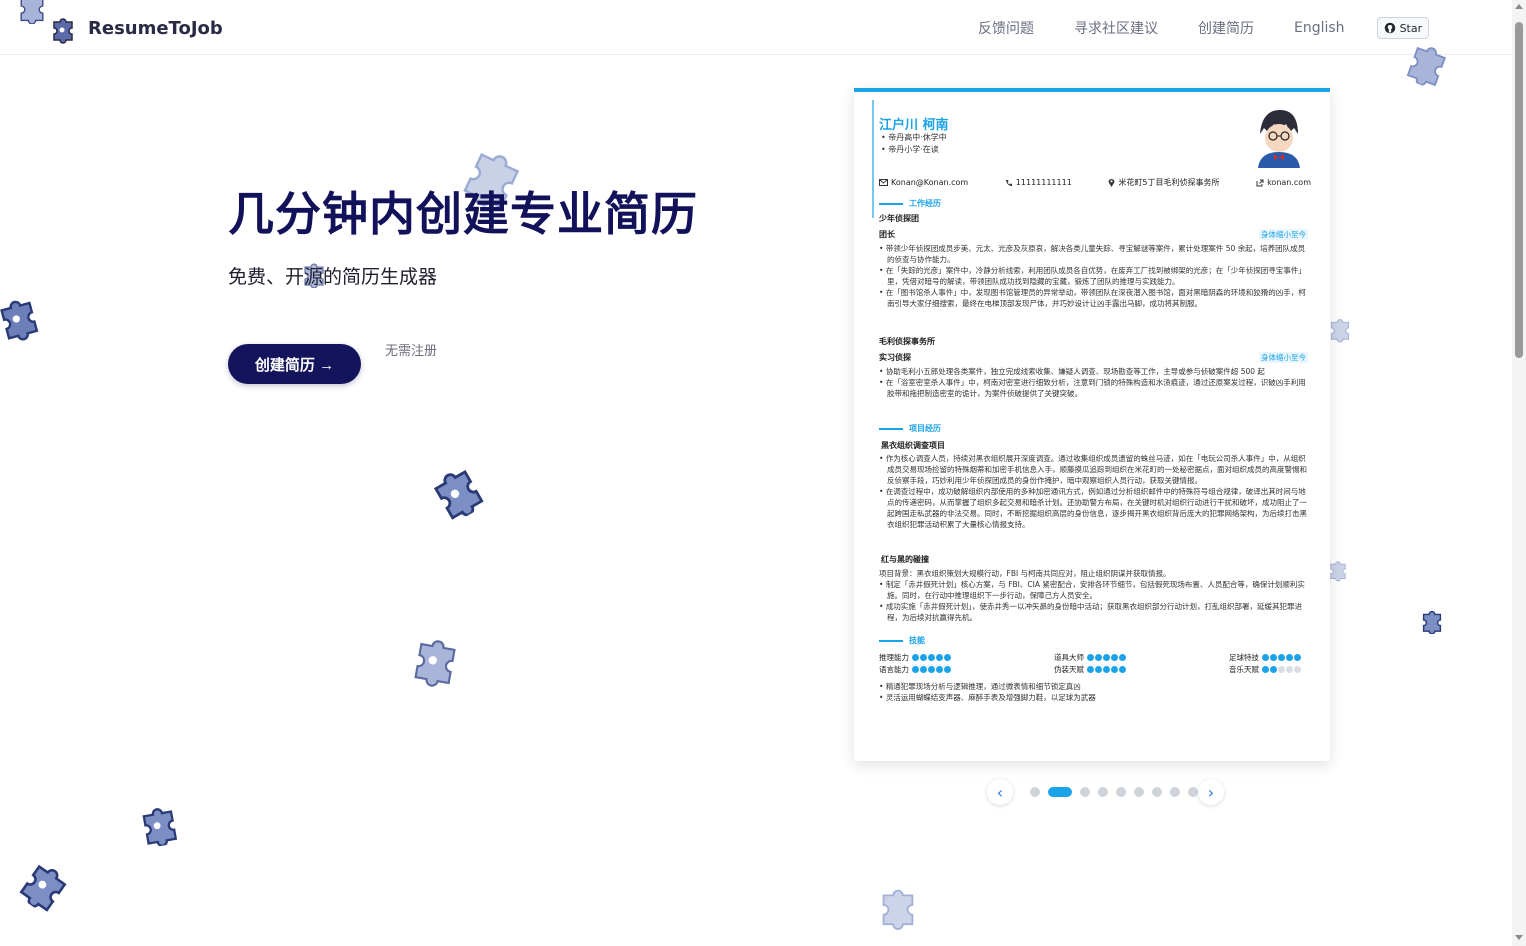 The image size is (1526, 946). I want to click on github-icon, so click(1389, 28).